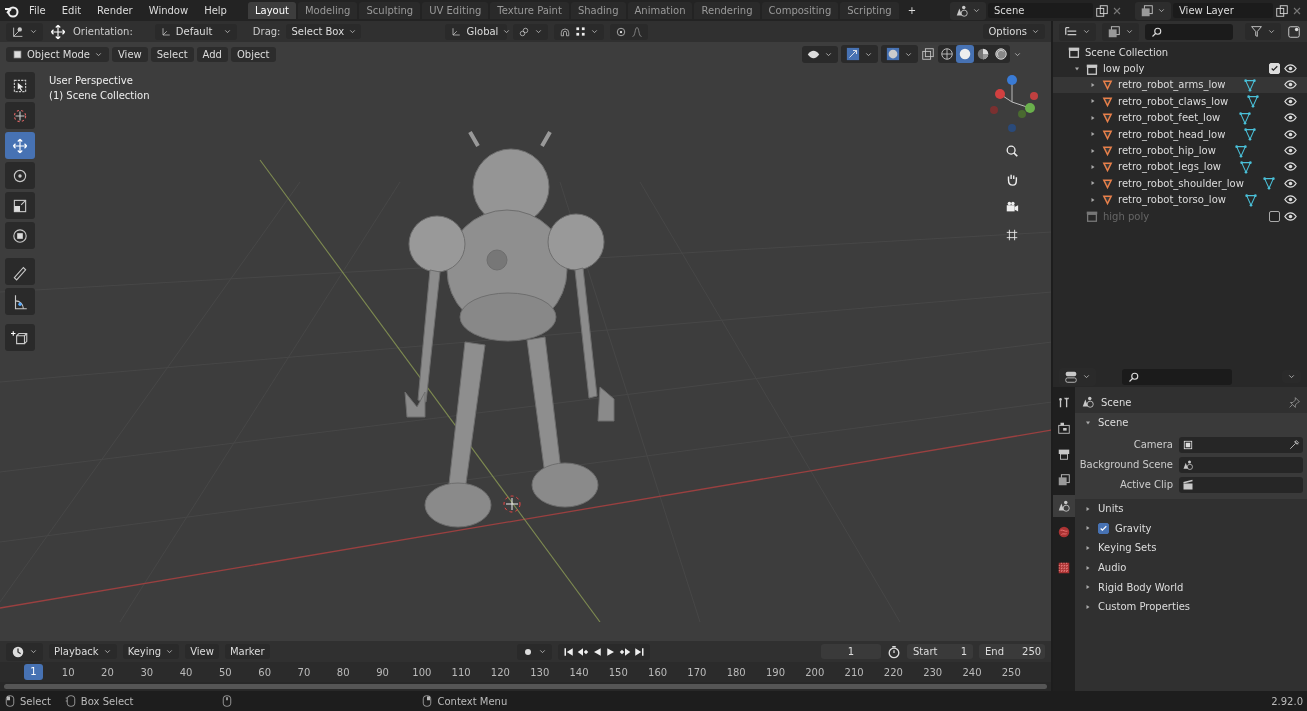 This screenshot has height=711, width=1307. What do you see at coordinates (324, 31) in the screenshot?
I see `drag-dropdown: Select Box` at bounding box center [324, 31].